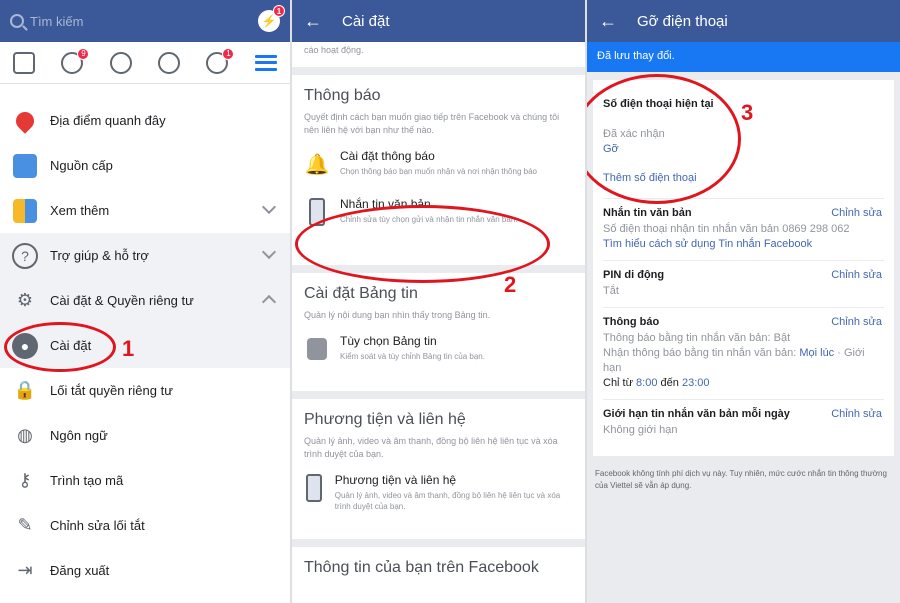  I want to click on pencil-icon: ✎, so click(25, 525).